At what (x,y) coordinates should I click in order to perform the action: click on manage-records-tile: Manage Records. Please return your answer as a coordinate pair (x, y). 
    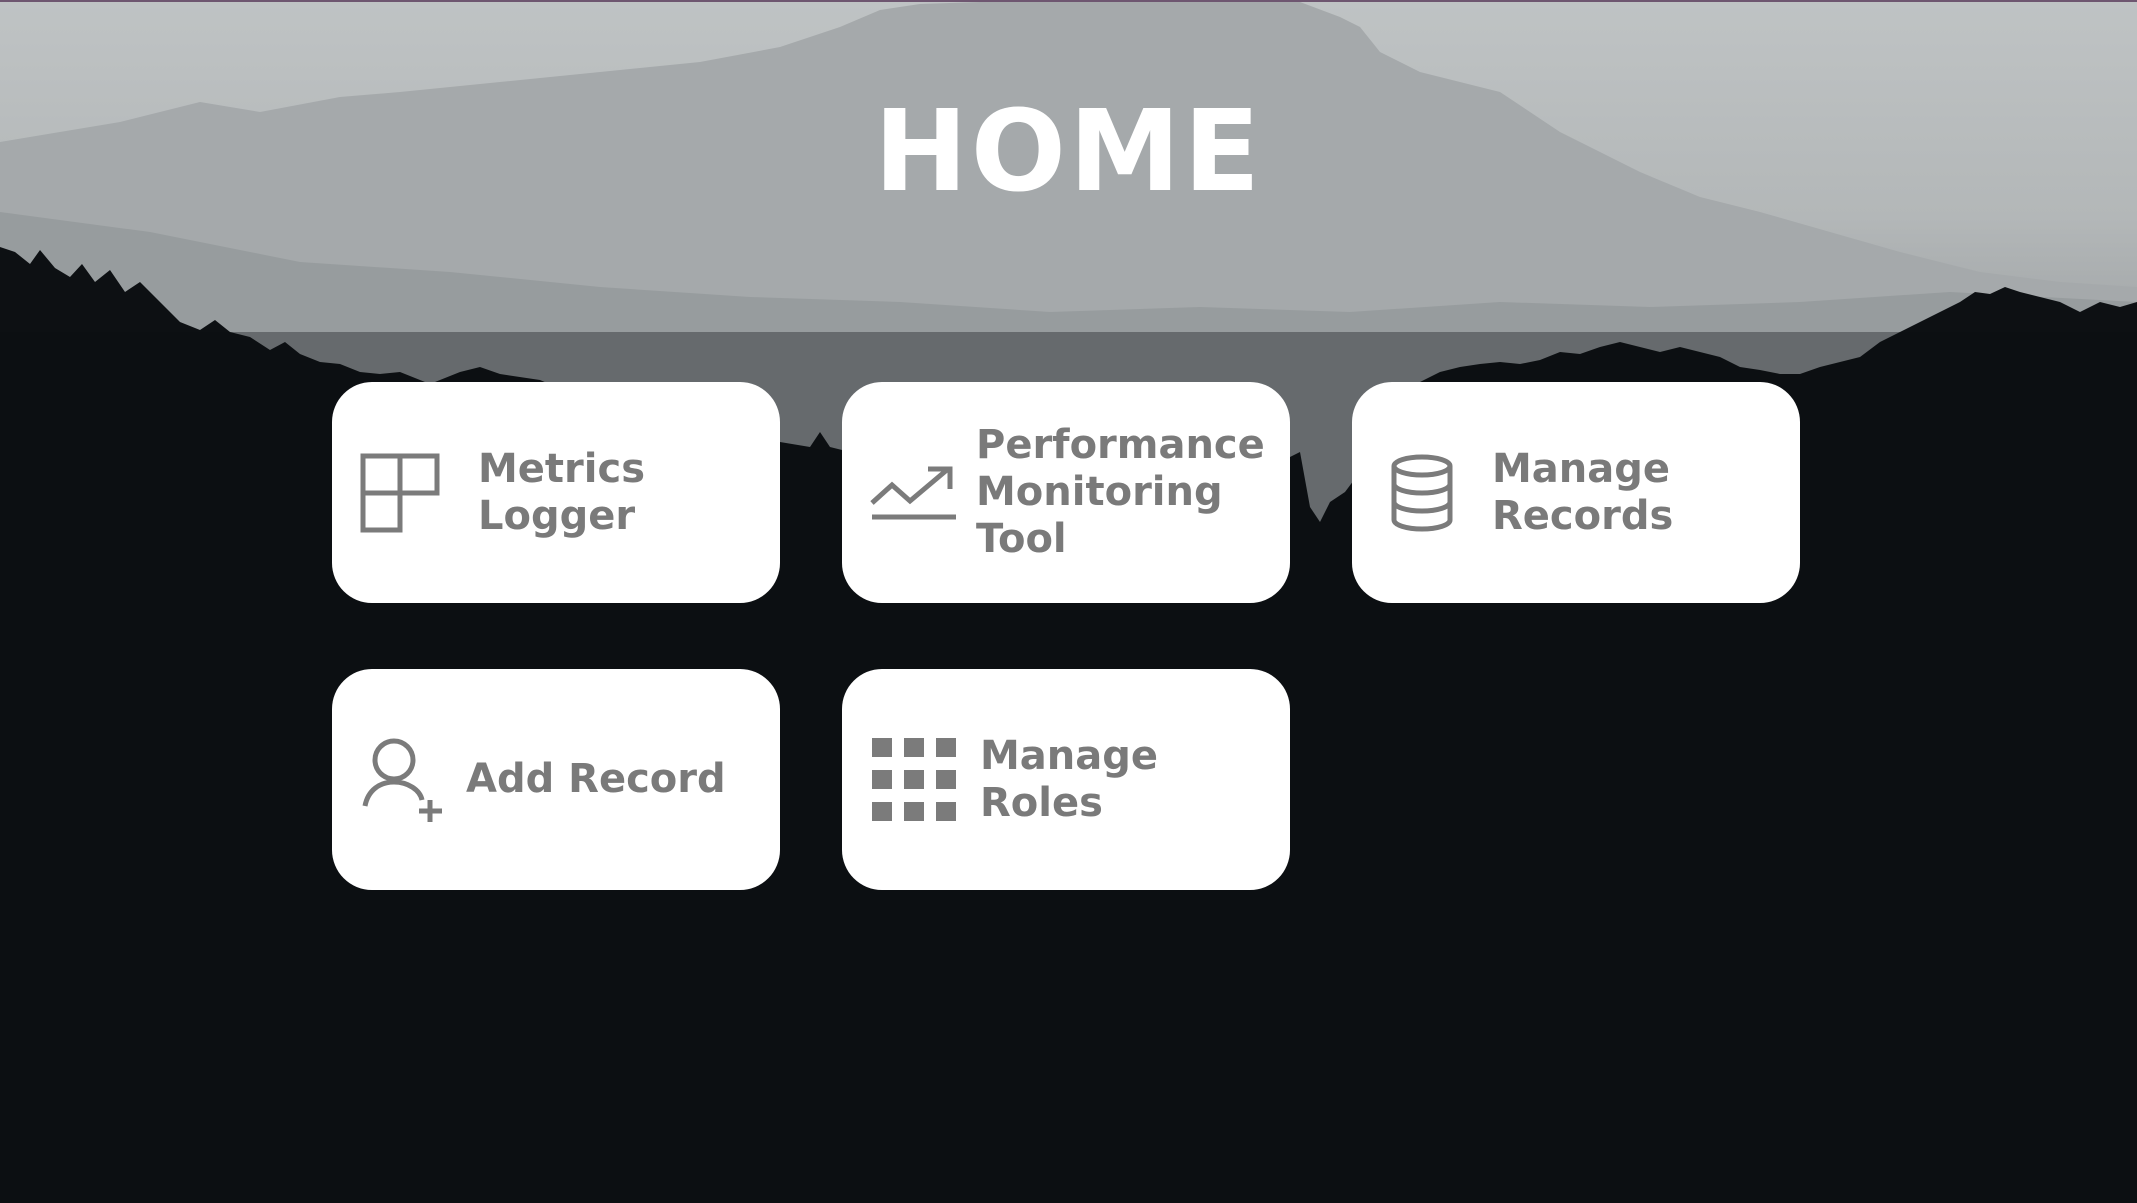
    Looking at the image, I should click on (1576, 492).